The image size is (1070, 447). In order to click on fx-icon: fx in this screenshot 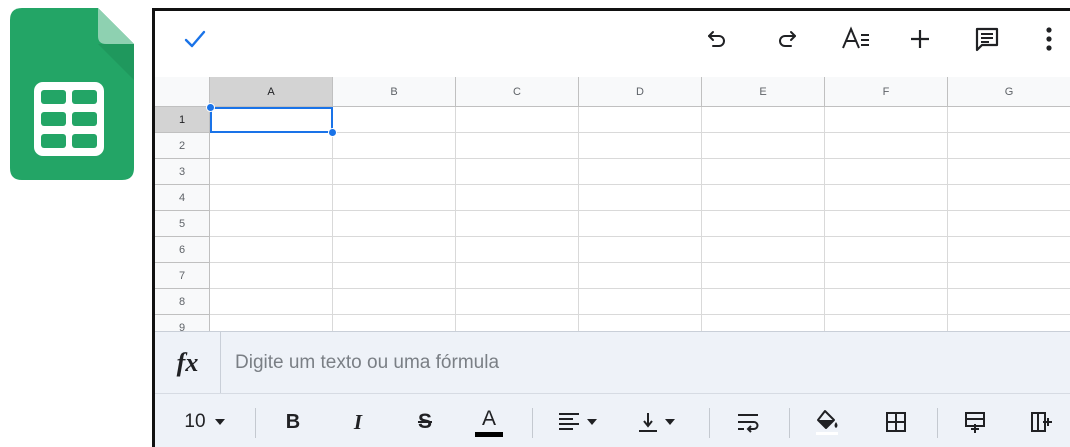, I will do `click(188, 363)`.